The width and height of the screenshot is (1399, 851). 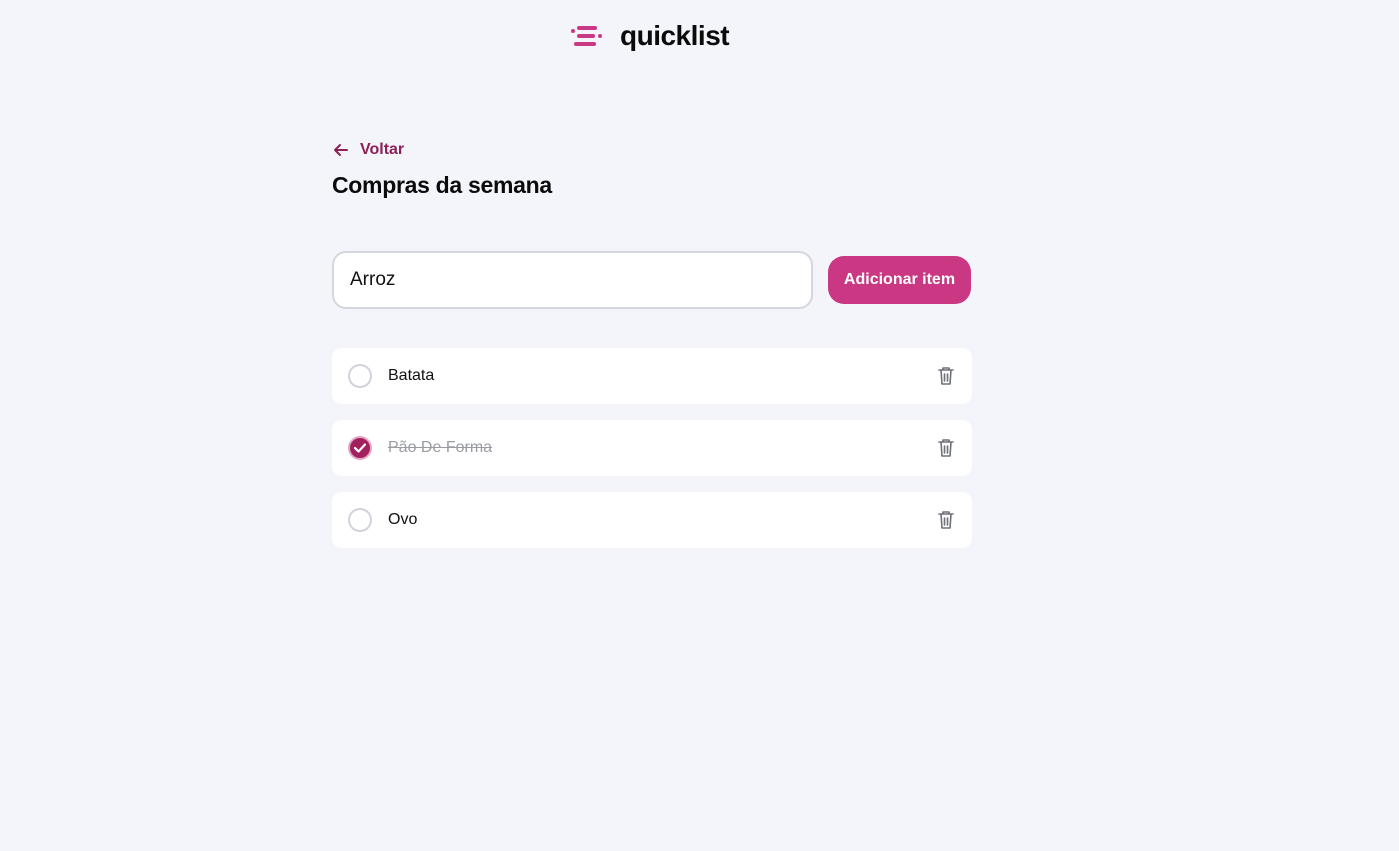 I want to click on item-checkbox-checked, so click(x=360, y=448).